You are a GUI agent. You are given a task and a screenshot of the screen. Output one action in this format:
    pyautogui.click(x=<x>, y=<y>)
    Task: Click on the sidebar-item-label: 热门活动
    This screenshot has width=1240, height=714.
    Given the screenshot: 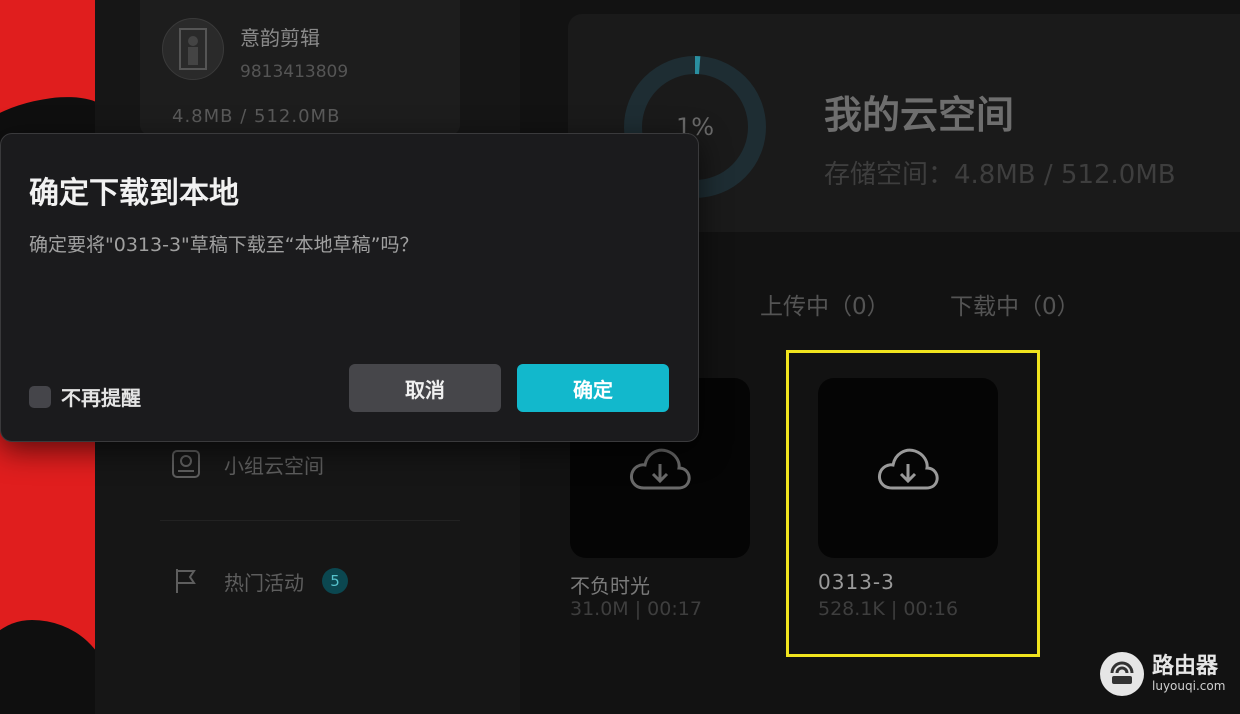 What is the action you would take?
    pyautogui.click(x=264, y=582)
    